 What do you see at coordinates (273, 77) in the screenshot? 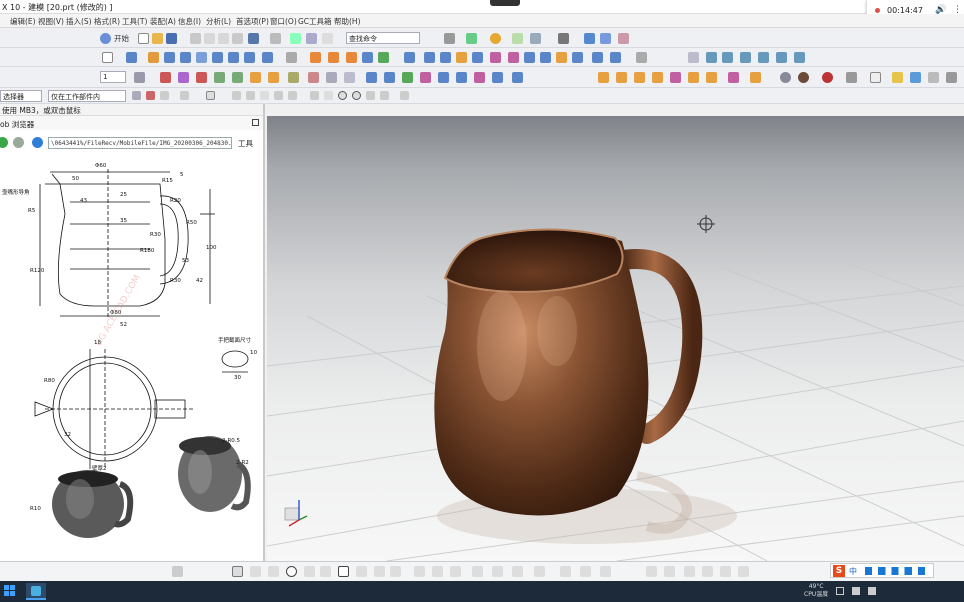
I see `analyze-icon` at bounding box center [273, 77].